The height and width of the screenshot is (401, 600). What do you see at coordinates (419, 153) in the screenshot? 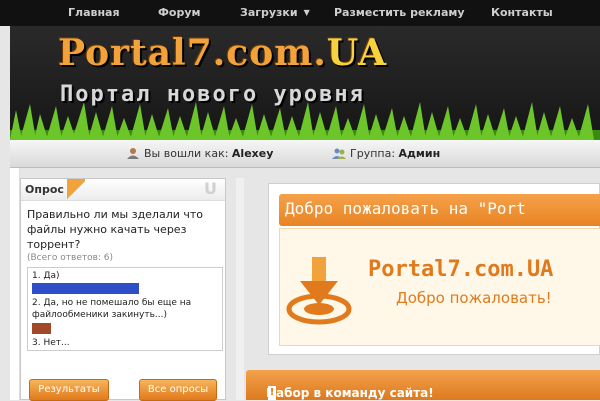
I see `group-name: Админ` at bounding box center [419, 153].